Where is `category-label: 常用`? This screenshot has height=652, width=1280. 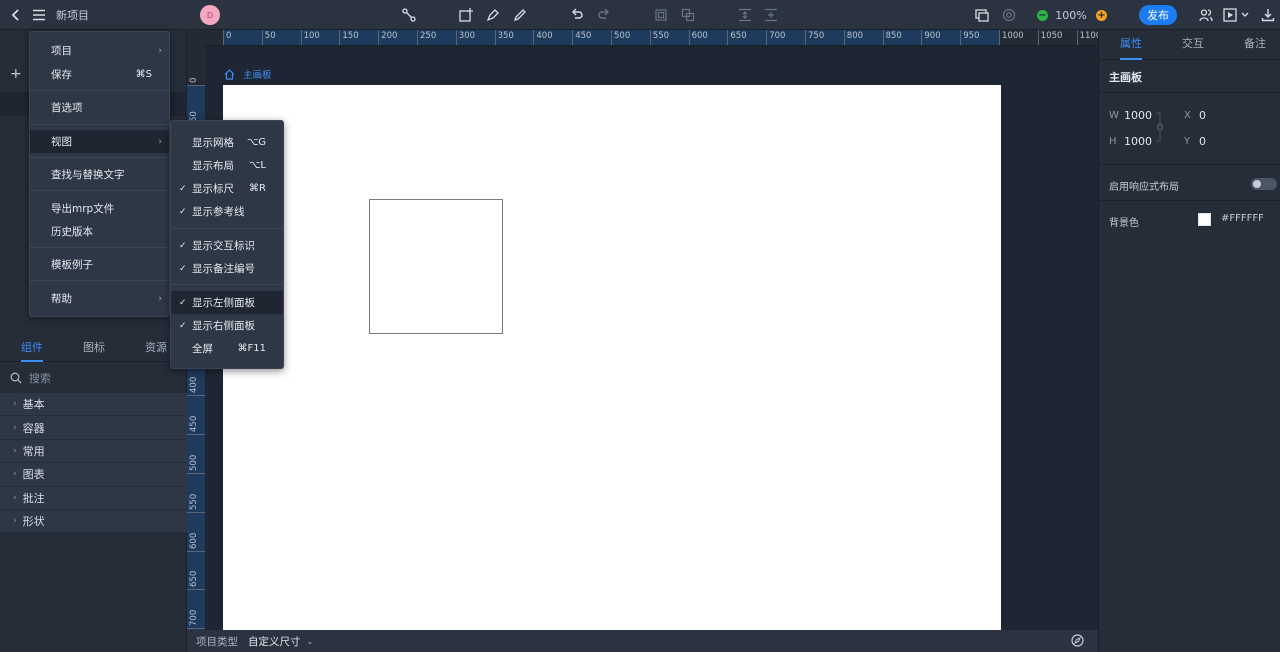
category-label: 常用 is located at coordinates (33, 451).